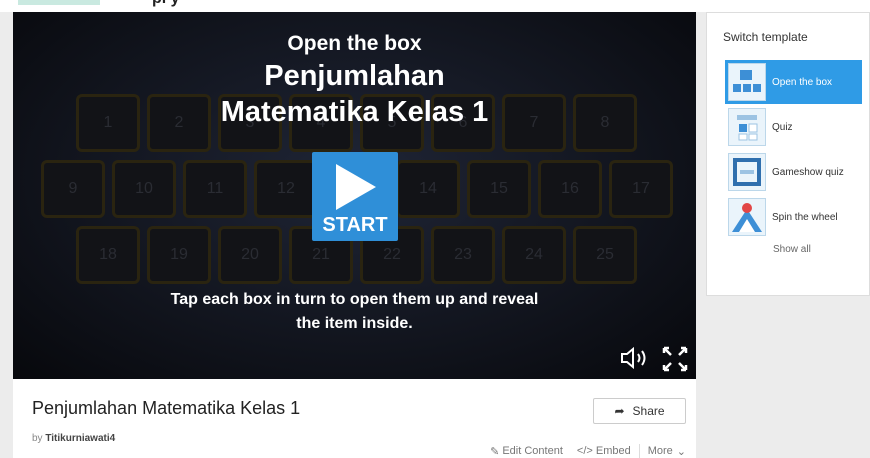  Describe the element at coordinates (681, 451) in the screenshot. I see `chevron-down-icon: ⌄` at that location.